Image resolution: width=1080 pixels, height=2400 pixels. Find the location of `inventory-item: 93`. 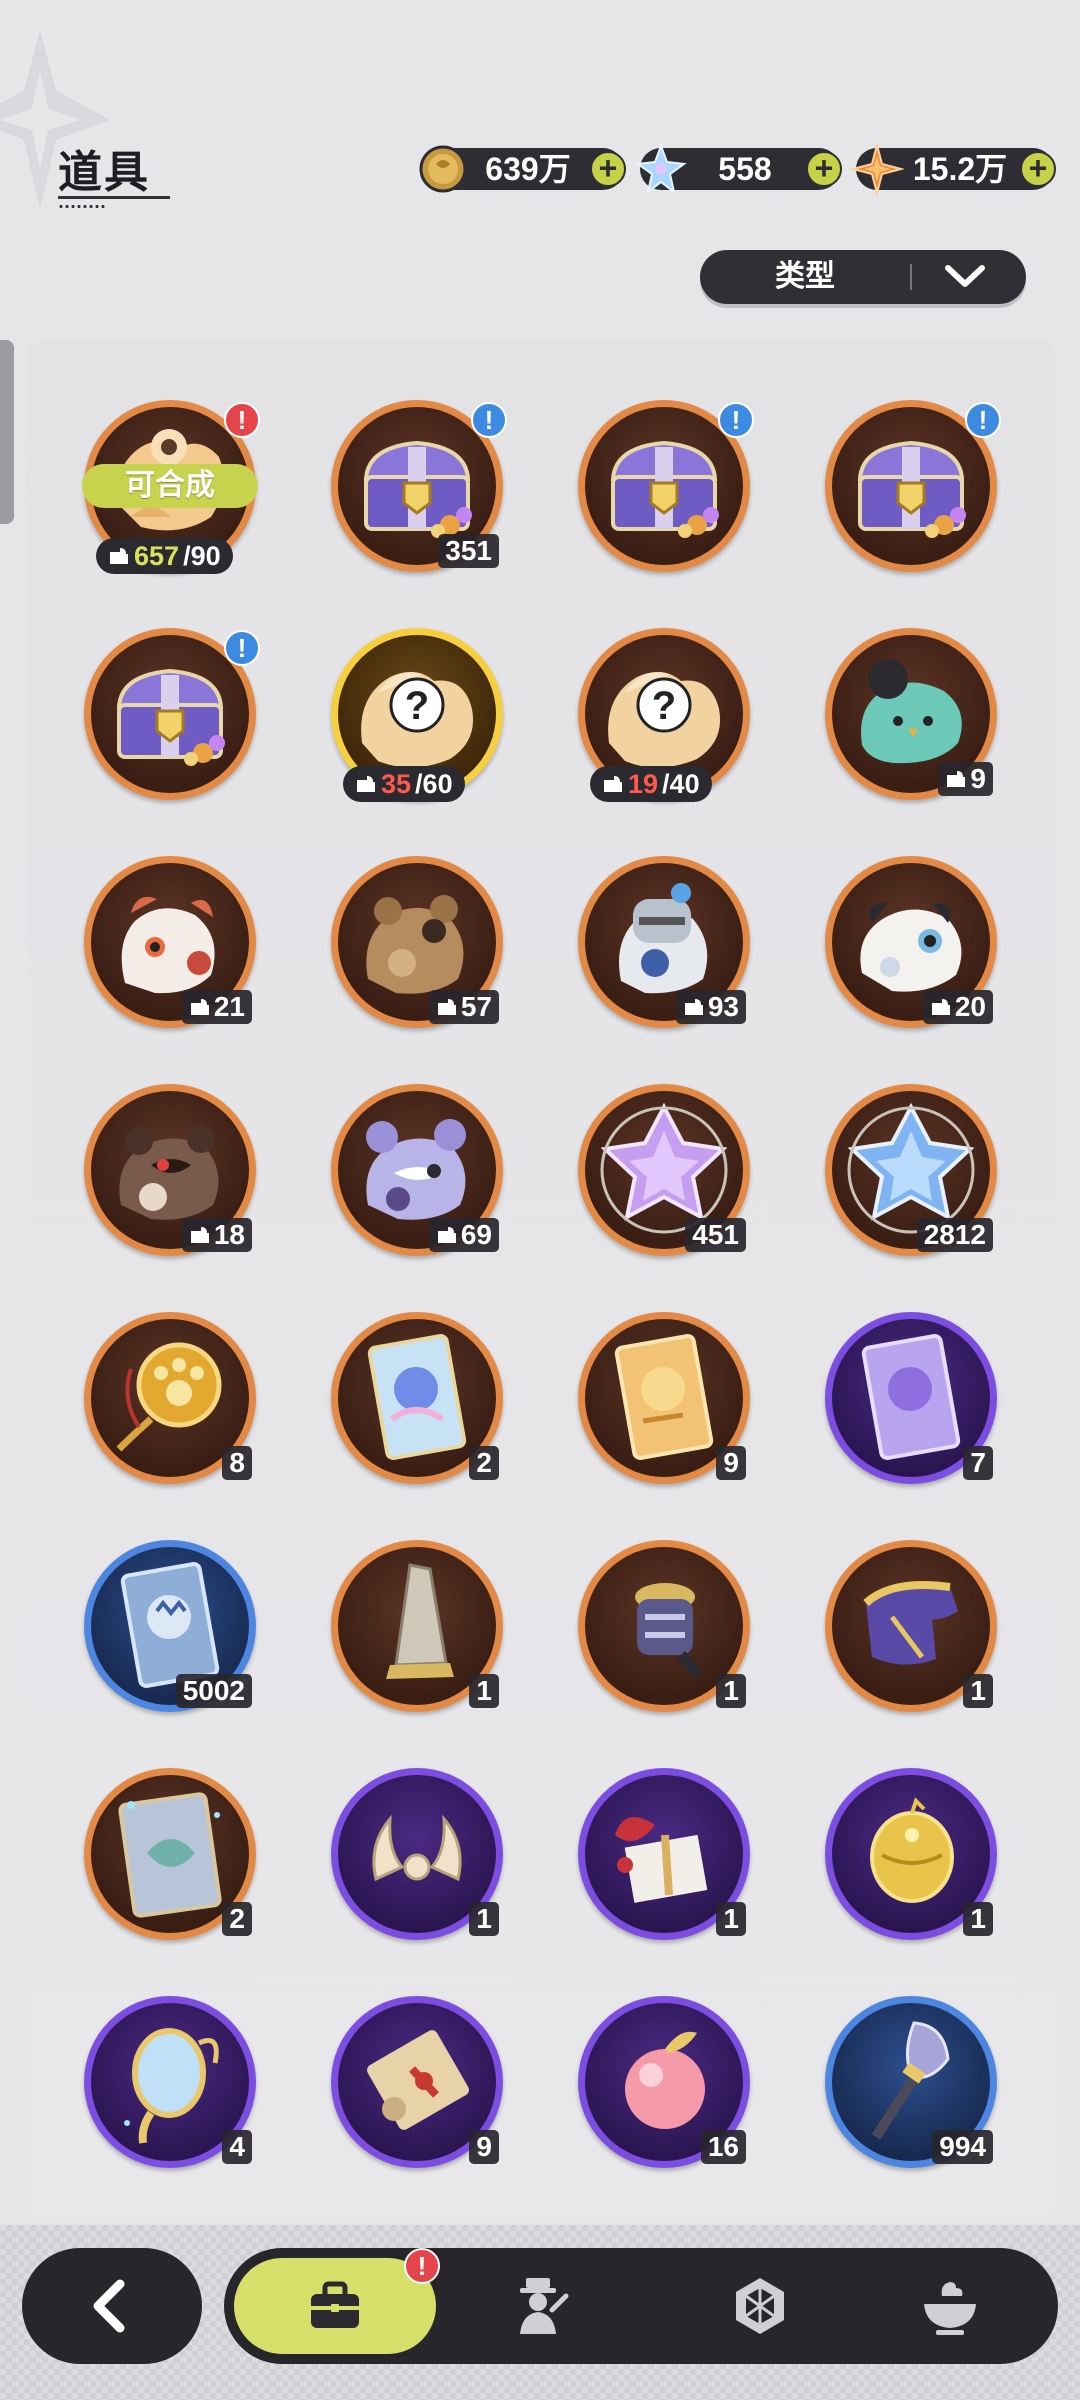

inventory-item: 93 is located at coordinates (664, 942).